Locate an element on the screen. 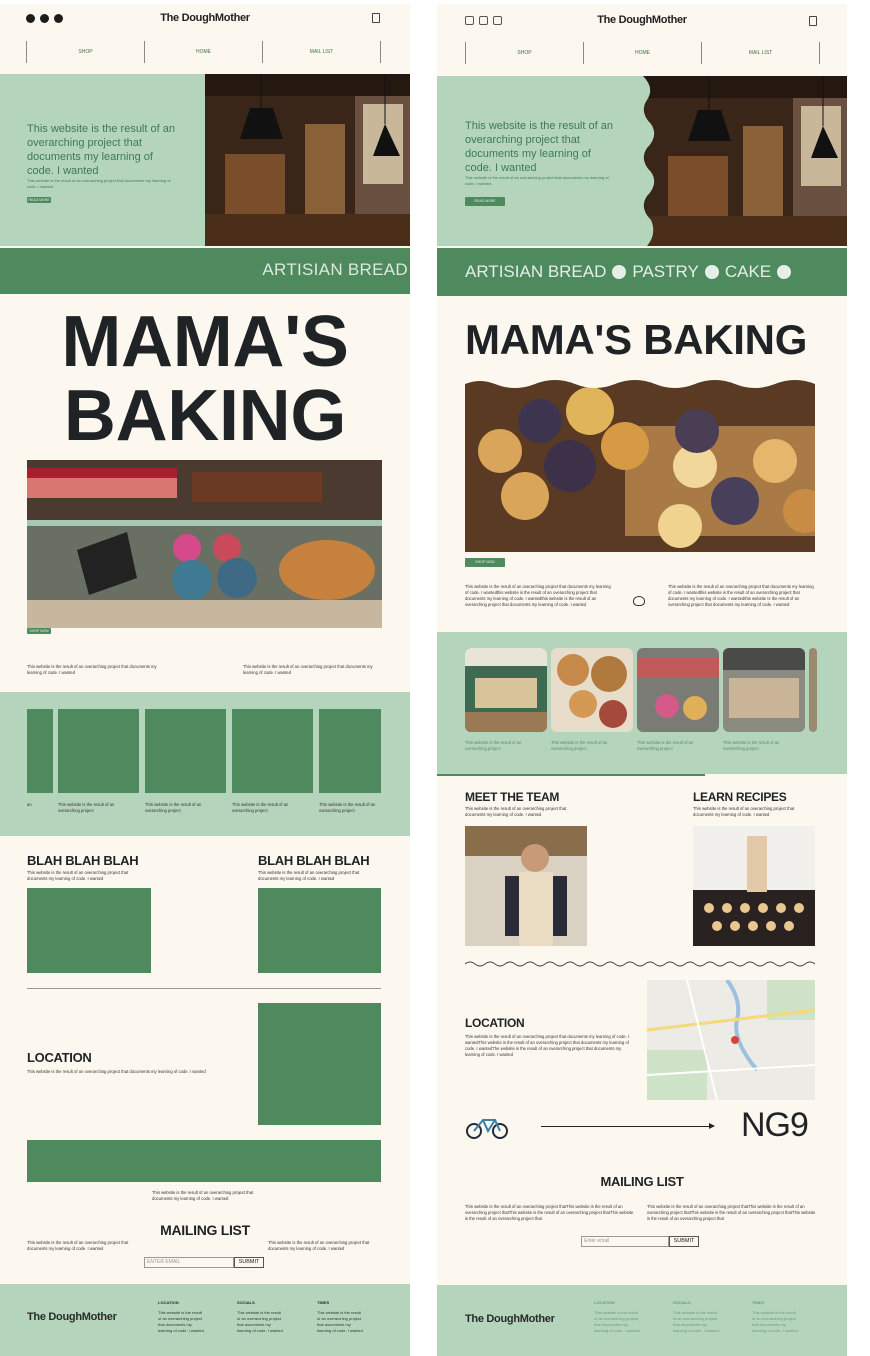 The width and height of the screenshot is (870, 1356). email-input: Enter email is located at coordinates (625, 1241).